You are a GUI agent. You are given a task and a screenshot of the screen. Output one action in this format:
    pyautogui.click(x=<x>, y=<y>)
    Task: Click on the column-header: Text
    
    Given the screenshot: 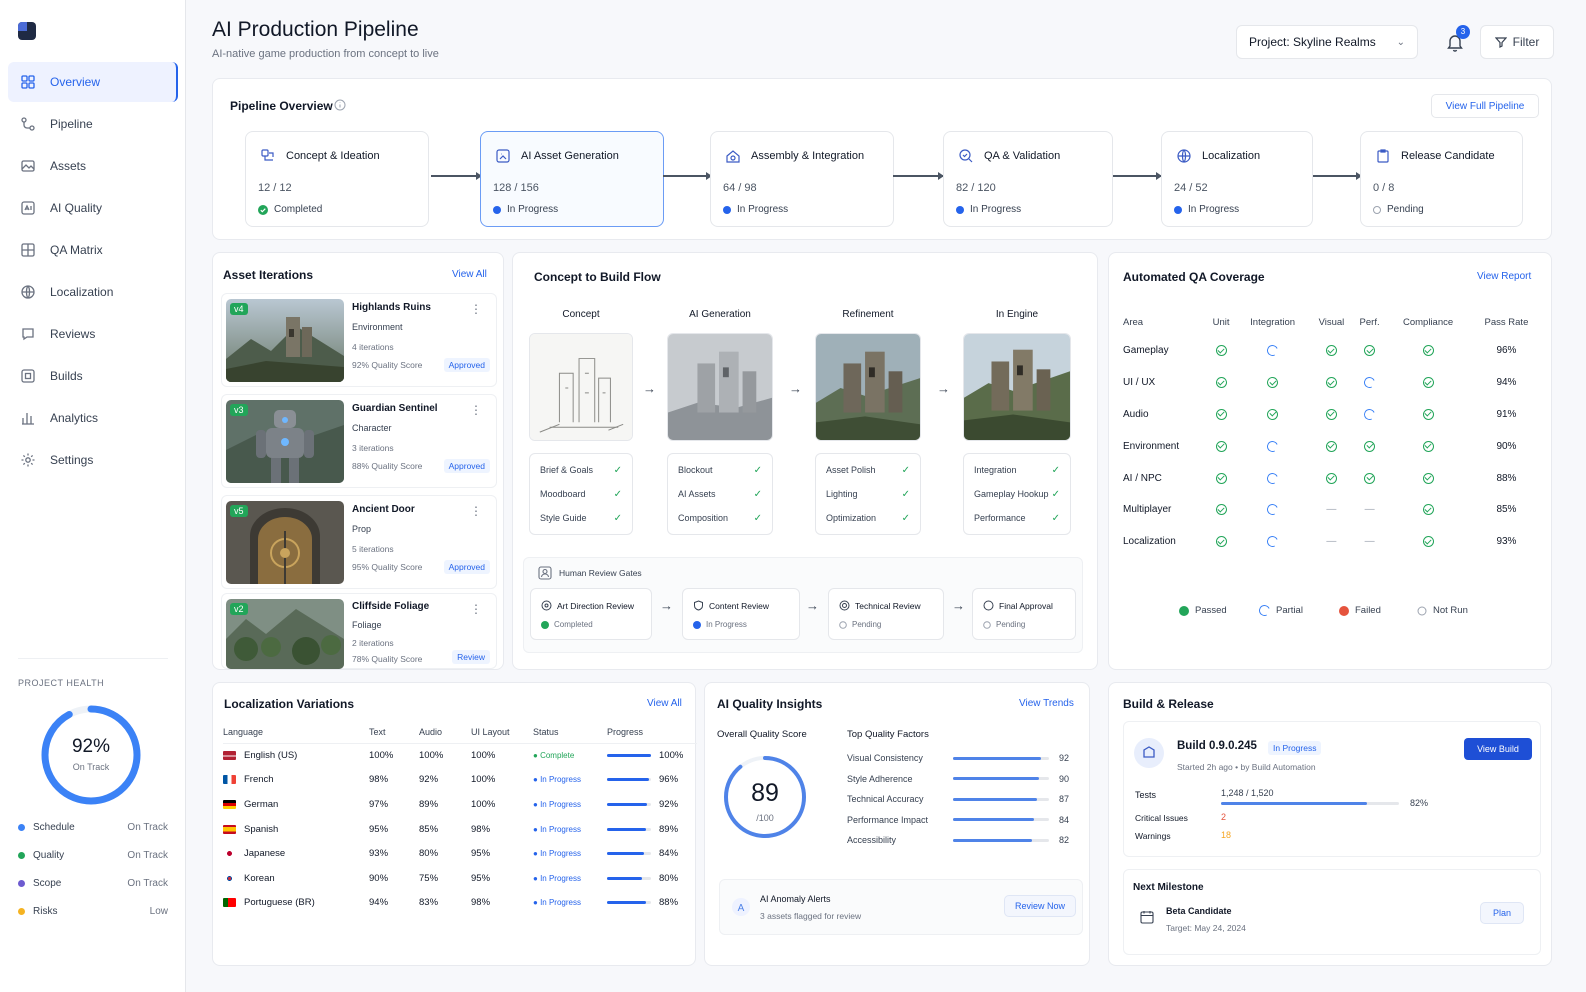 What is the action you would take?
    pyautogui.click(x=394, y=732)
    